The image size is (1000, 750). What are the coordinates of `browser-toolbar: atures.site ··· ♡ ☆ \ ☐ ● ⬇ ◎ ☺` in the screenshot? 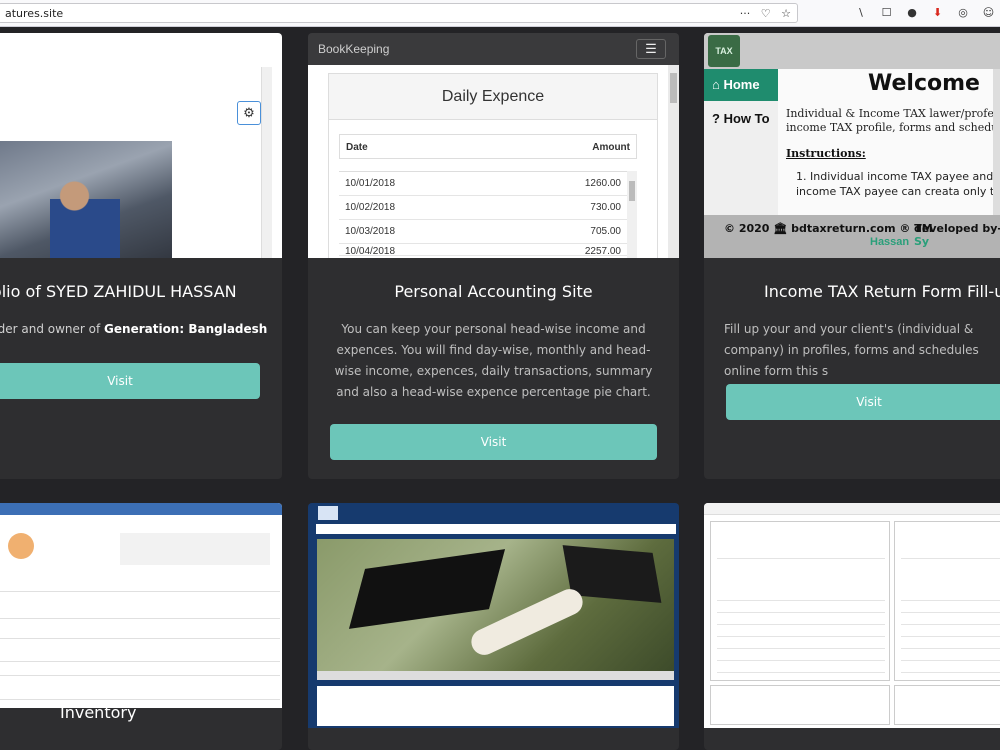 It's located at (500, 13).